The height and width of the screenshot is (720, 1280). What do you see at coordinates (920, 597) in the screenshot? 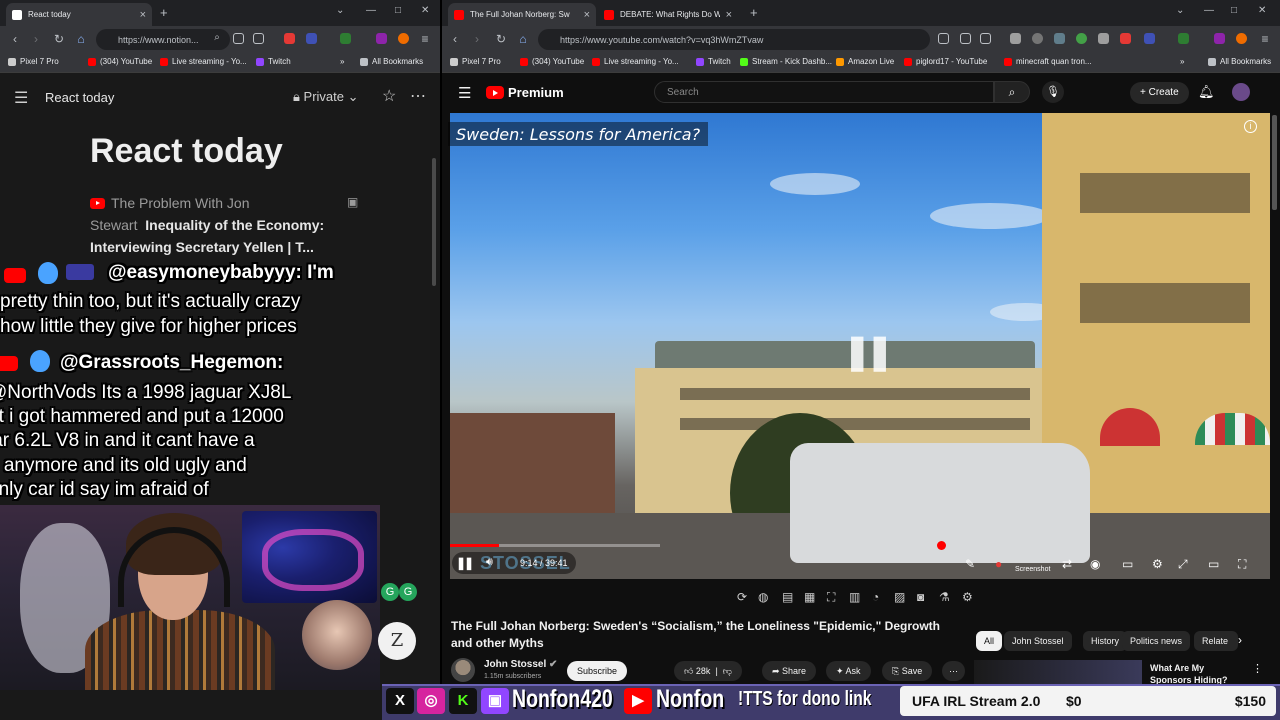
I see `ext-camera-icon: ◙` at bounding box center [920, 597].